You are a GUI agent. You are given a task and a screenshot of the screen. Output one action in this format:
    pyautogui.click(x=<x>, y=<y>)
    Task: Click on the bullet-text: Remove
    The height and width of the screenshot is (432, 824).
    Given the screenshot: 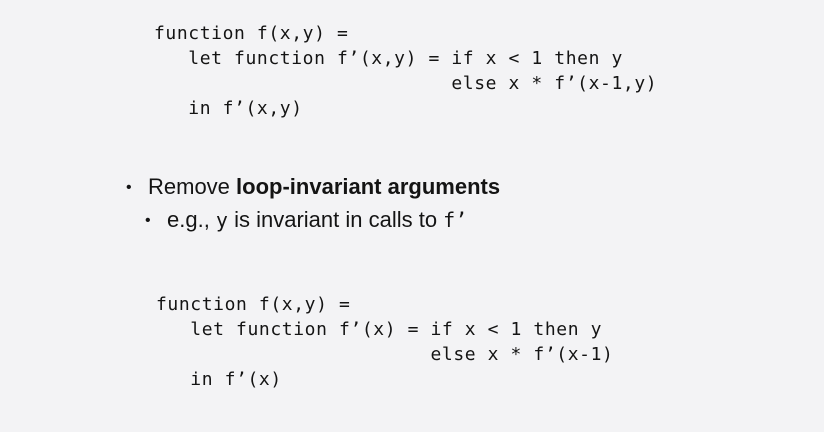 What is the action you would take?
    pyautogui.click(x=192, y=186)
    